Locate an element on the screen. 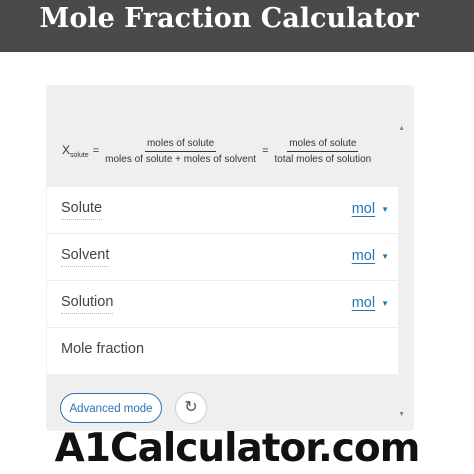 This screenshot has height=474, width=474. formula-variable: Xsolute is located at coordinates (75, 151).